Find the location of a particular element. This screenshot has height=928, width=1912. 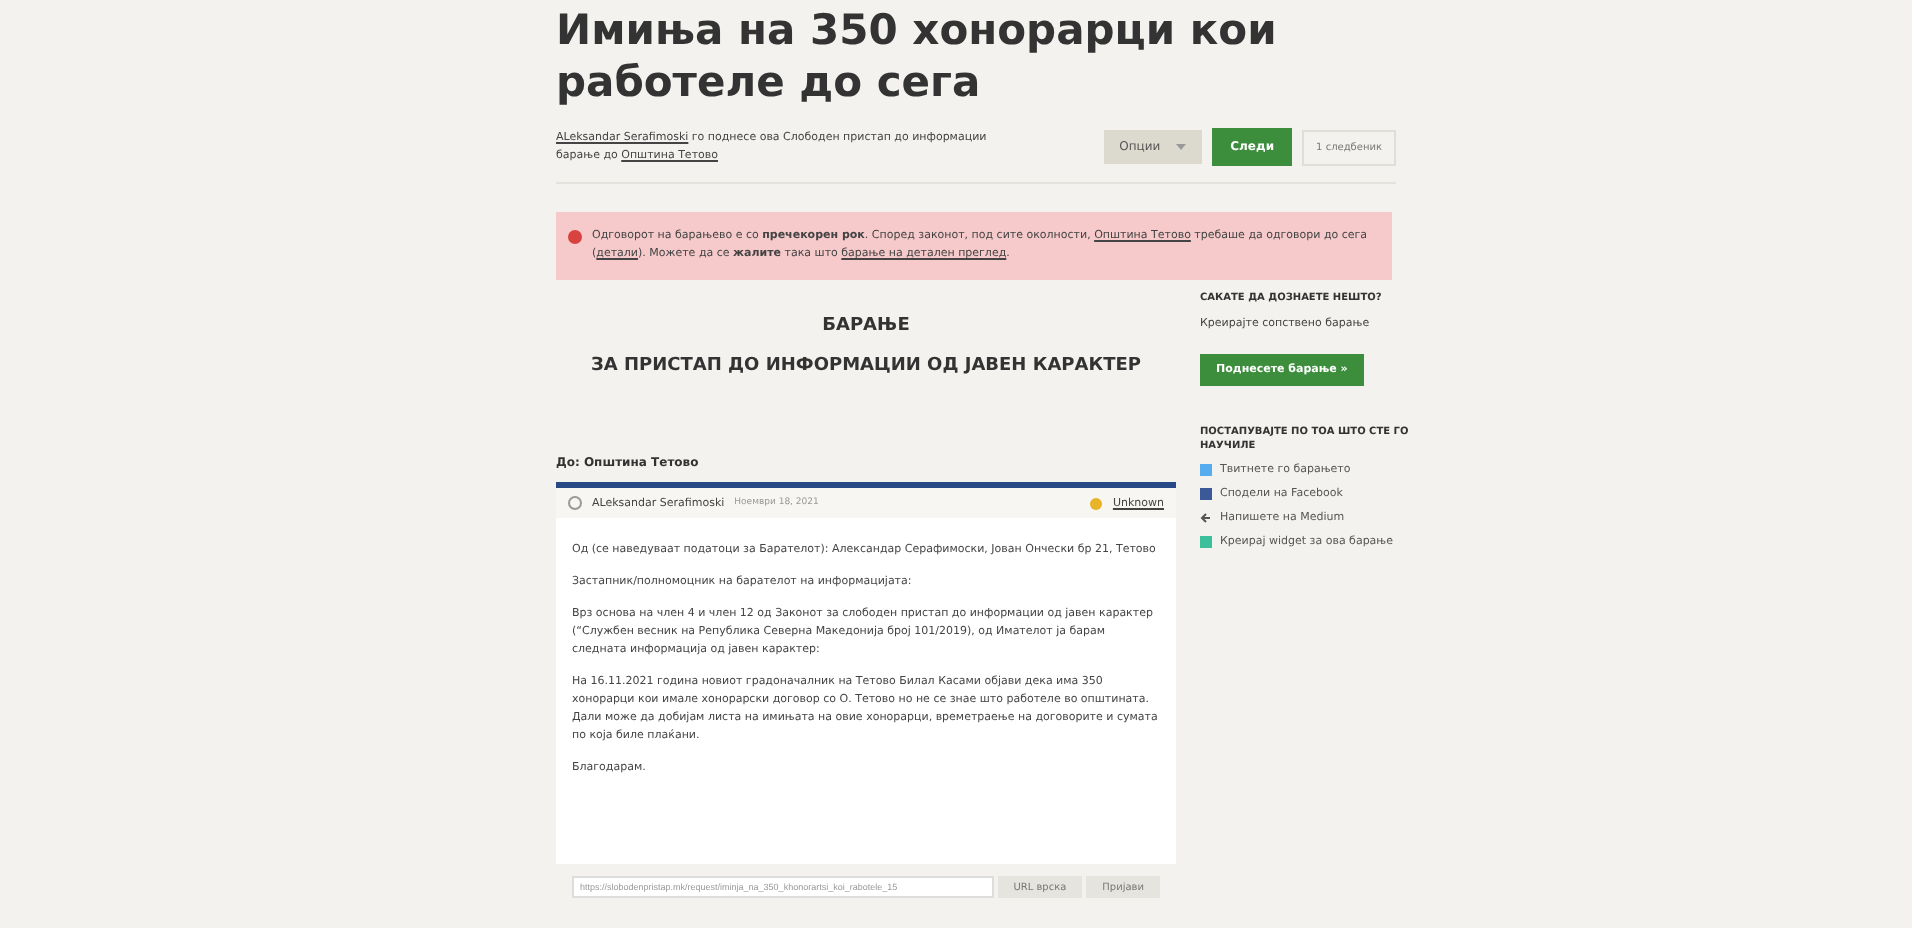

caret-icon is located at coordinates (1181, 148).